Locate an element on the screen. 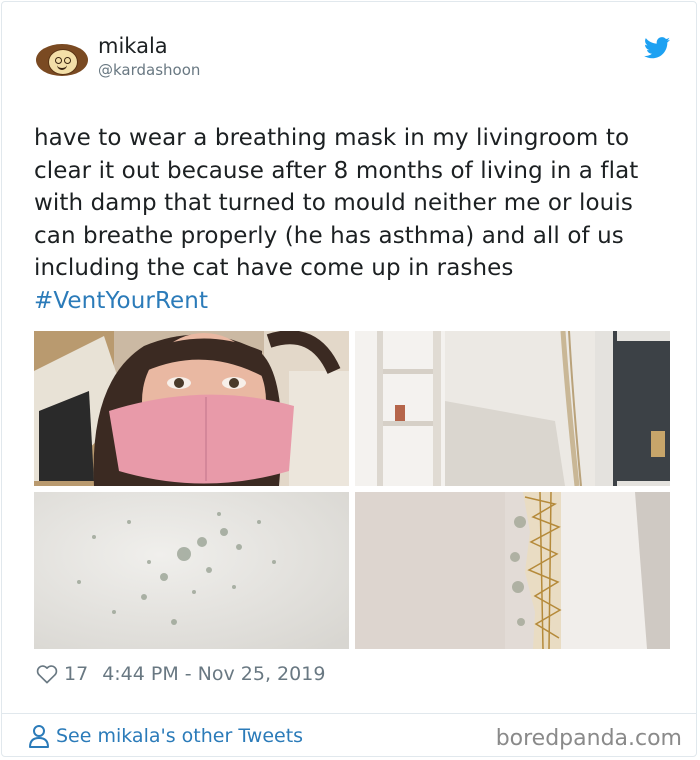  see-more-tweets-link: See mikala's other Tweets is located at coordinates (165, 736).